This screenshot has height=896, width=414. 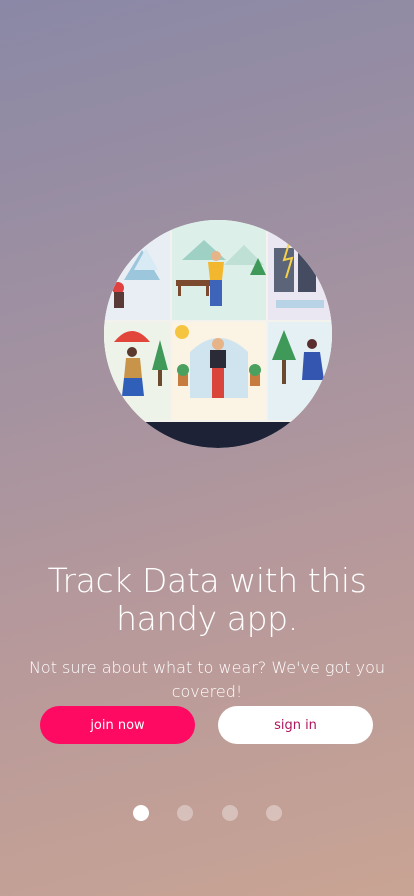 What do you see at coordinates (295, 725) in the screenshot?
I see `sign-in-button: sign in` at bounding box center [295, 725].